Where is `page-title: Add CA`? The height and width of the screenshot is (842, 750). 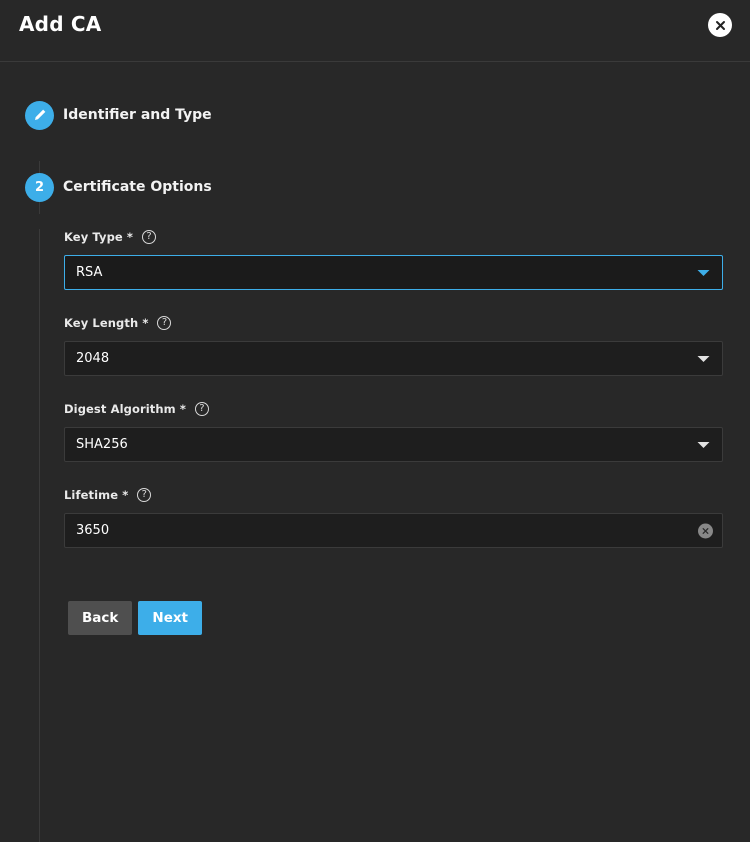
page-title: Add CA is located at coordinates (60, 24).